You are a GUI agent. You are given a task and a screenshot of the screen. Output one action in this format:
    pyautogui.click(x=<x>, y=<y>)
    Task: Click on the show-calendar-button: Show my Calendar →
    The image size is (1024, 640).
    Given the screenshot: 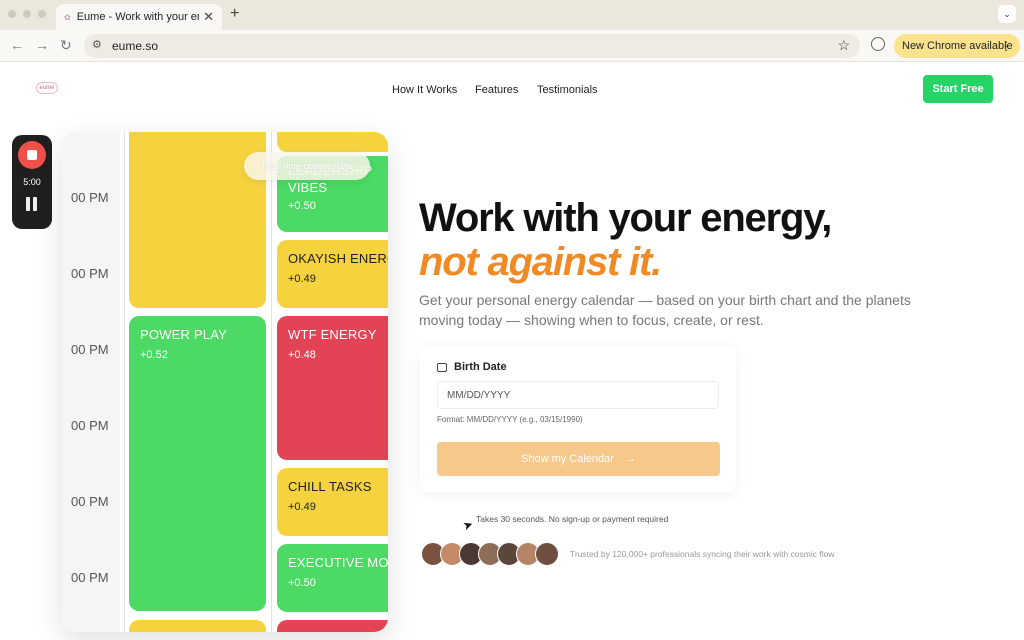 What is the action you would take?
    pyautogui.click(x=578, y=459)
    